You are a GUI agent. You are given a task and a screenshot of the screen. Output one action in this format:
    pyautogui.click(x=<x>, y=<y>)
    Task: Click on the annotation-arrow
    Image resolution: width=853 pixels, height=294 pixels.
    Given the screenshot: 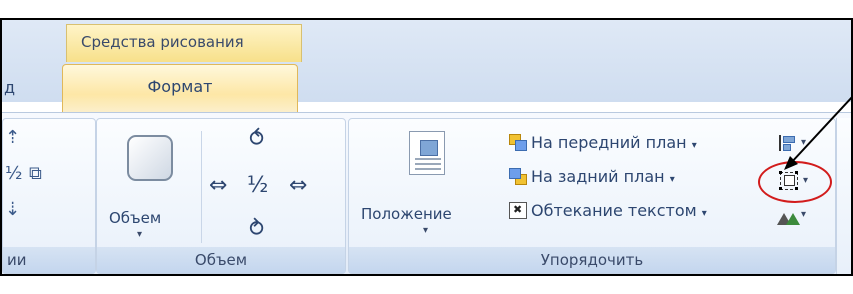 What is the action you would take?
    pyautogui.click(x=818, y=132)
    